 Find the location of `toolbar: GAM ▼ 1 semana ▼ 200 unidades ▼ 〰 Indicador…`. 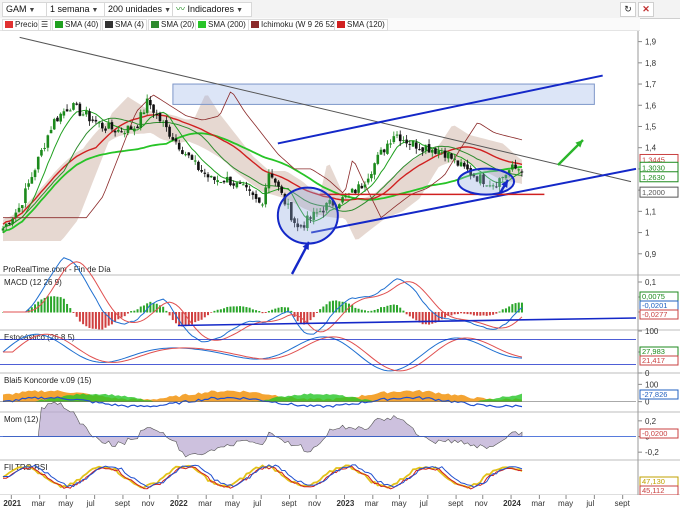

toolbar: GAM ▼ 1 semana ▼ 200 unidades ▼ 〰 Indicador… is located at coordinates (340, 9).